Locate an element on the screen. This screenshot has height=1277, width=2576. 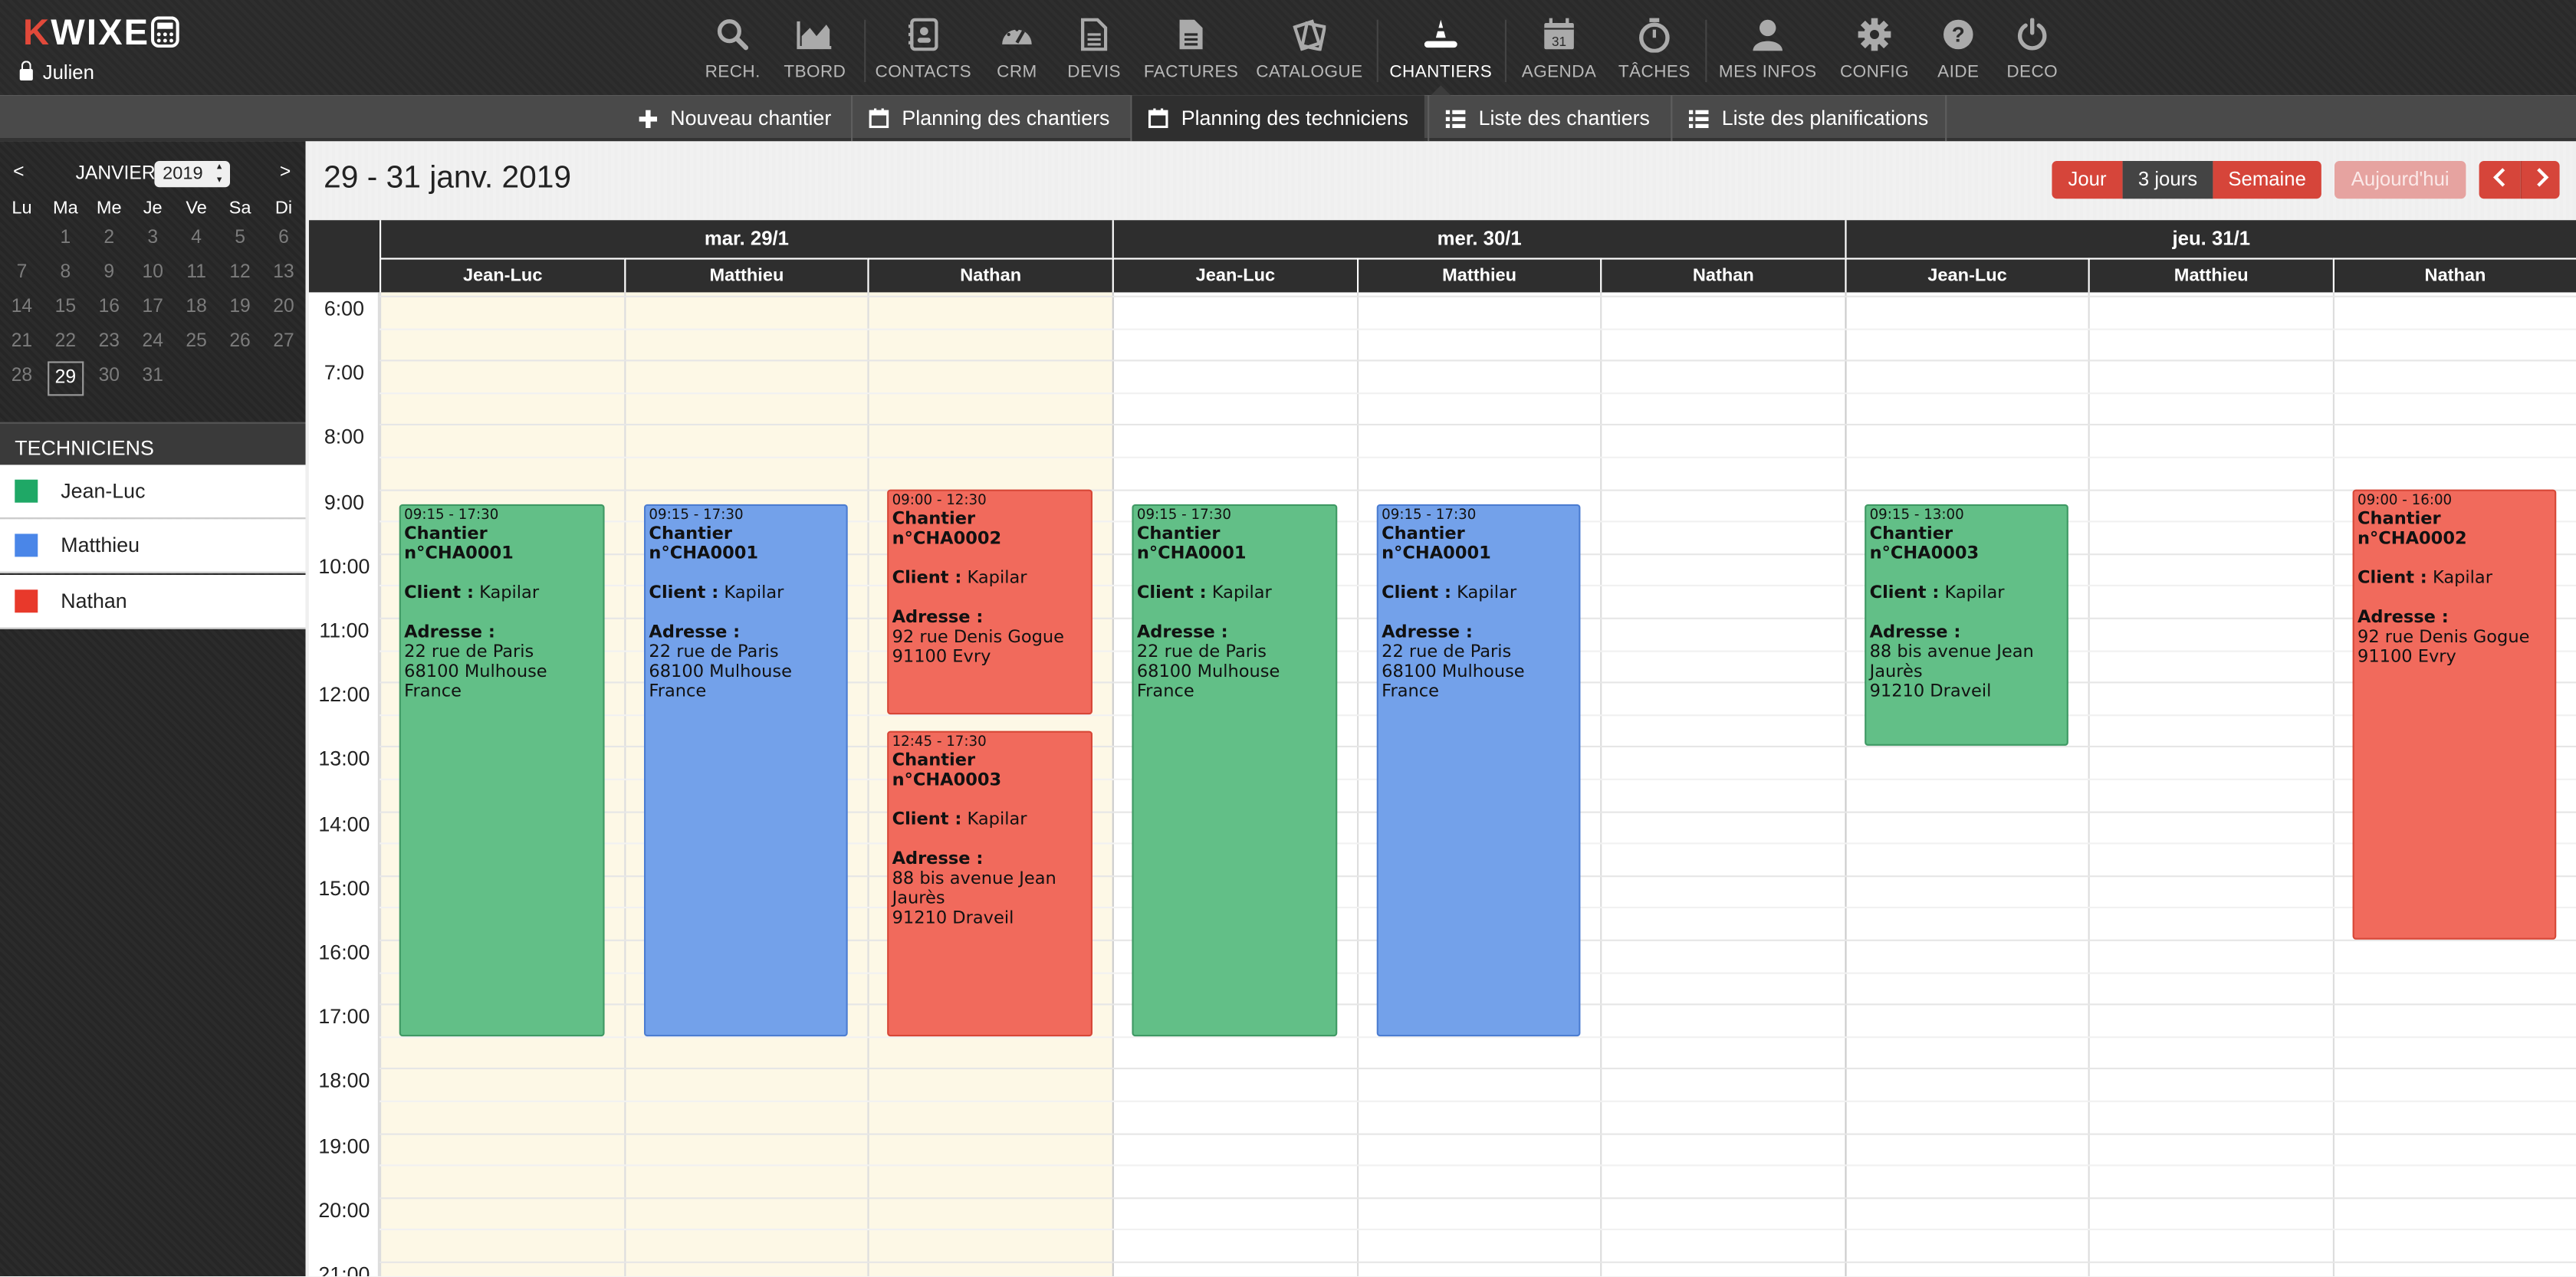
power-icon is located at coordinates (2032, 34).